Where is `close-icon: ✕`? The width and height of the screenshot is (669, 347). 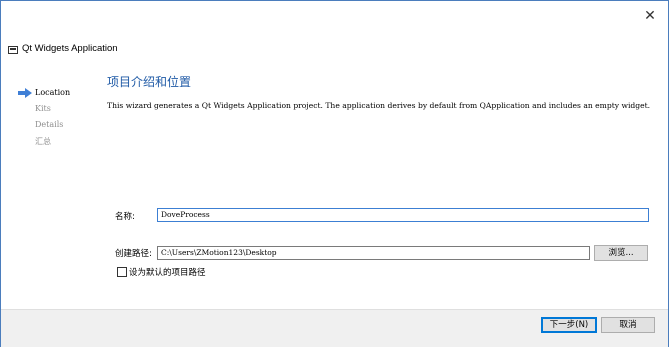 close-icon: ✕ is located at coordinates (650, 16).